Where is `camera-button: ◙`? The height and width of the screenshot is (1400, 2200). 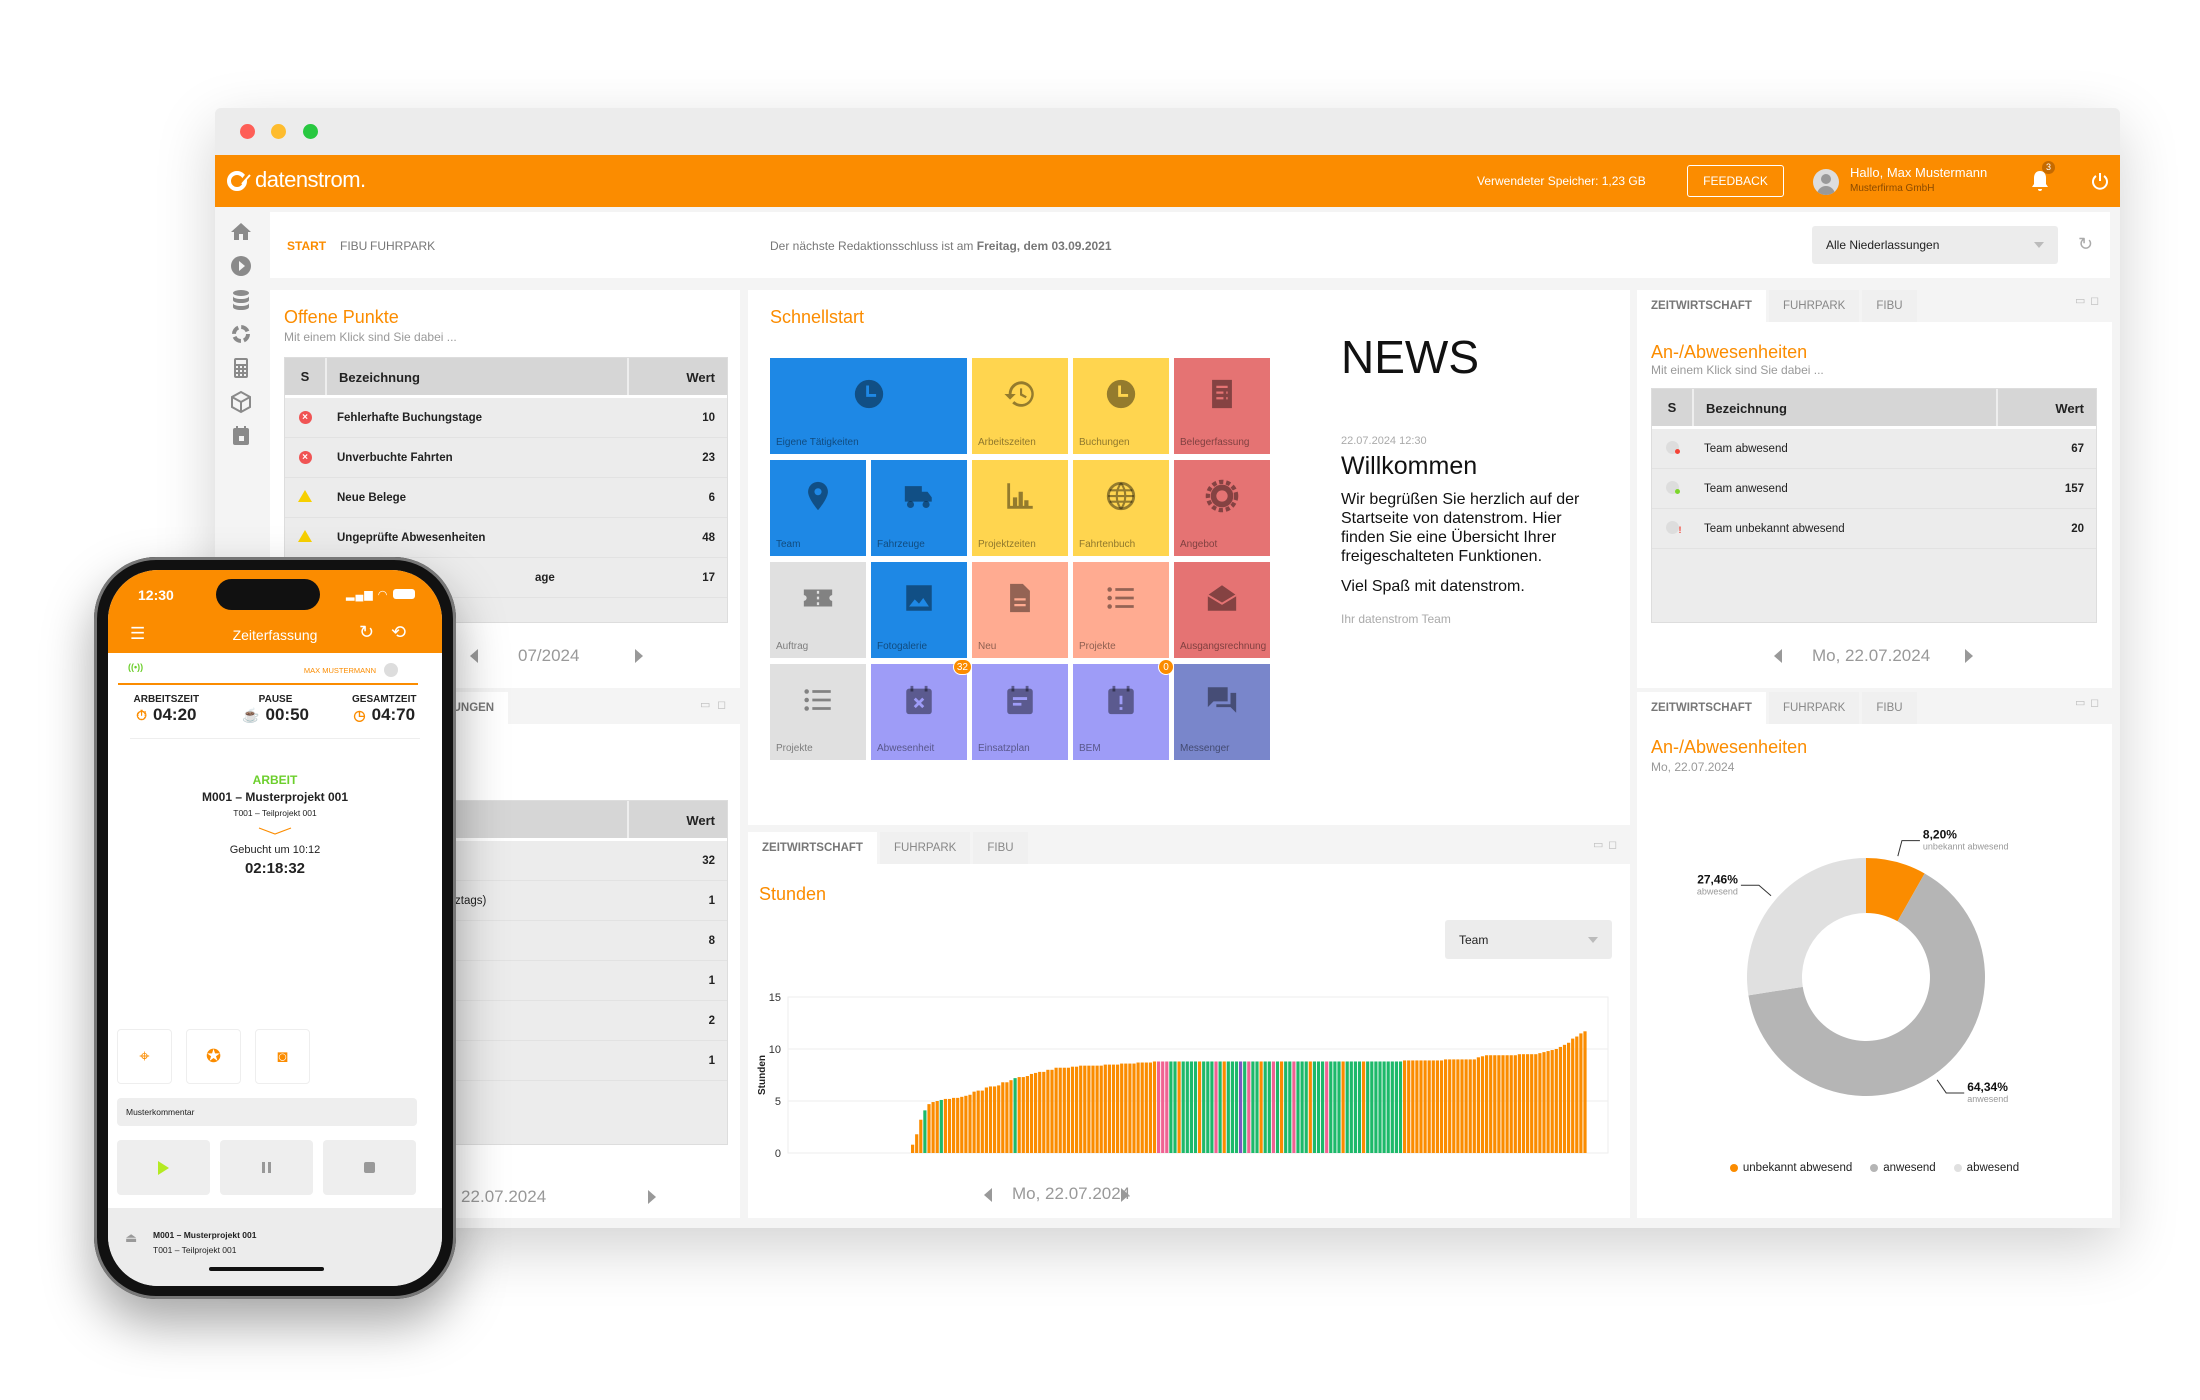 camera-button: ◙ is located at coordinates (282, 1056).